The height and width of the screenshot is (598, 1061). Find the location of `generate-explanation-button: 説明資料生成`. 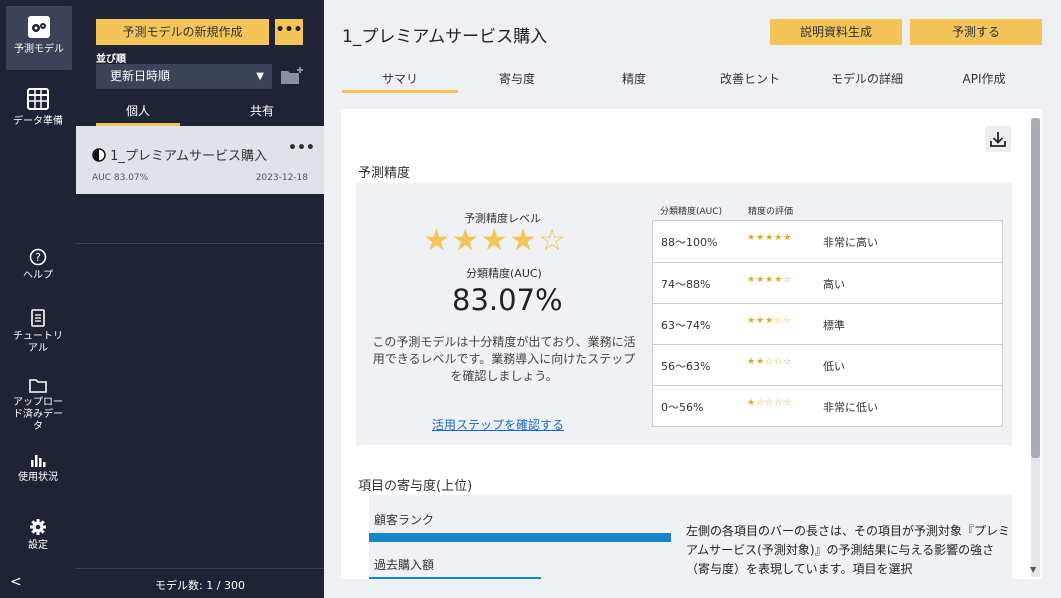

generate-explanation-button: 説明資料生成 is located at coordinates (836, 32).